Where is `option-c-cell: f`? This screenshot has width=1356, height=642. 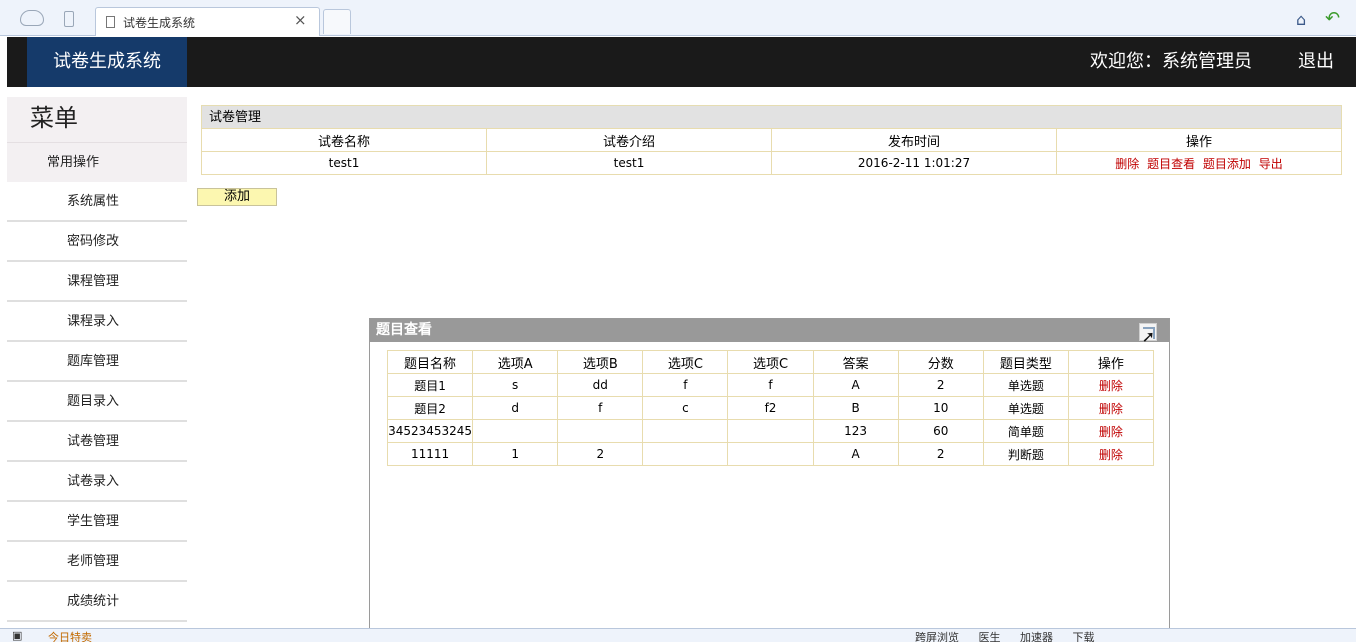 option-c-cell: f is located at coordinates (685, 385).